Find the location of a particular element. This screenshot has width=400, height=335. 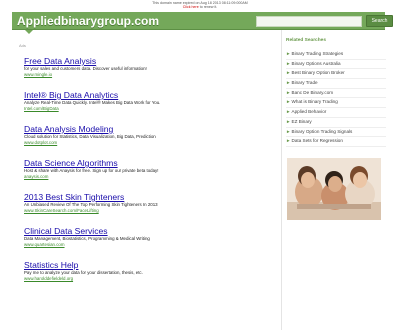

result-title-link: Statistics Help is located at coordinates (149, 265).